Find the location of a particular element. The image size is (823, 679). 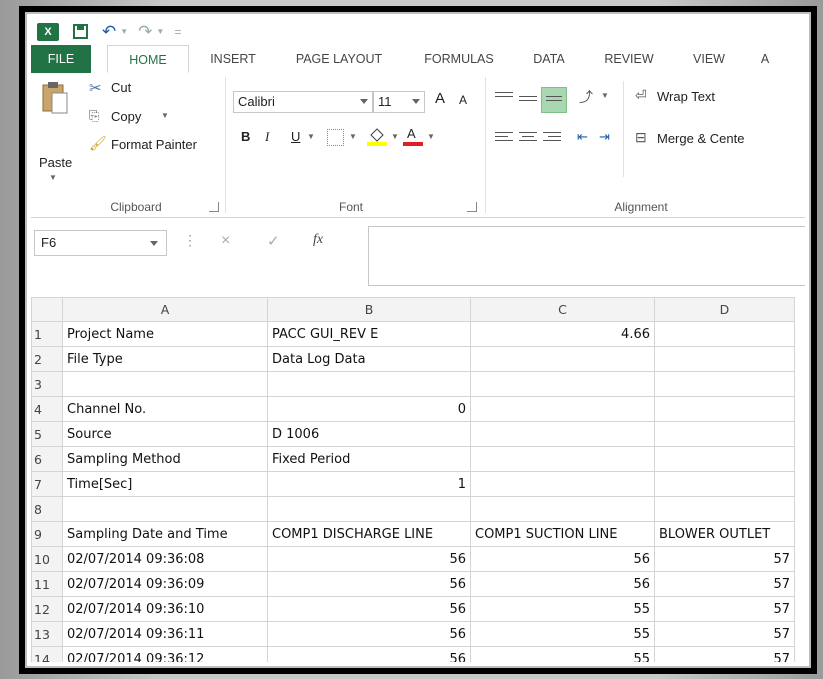

row-header: 5 is located at coordinates (47, 434).